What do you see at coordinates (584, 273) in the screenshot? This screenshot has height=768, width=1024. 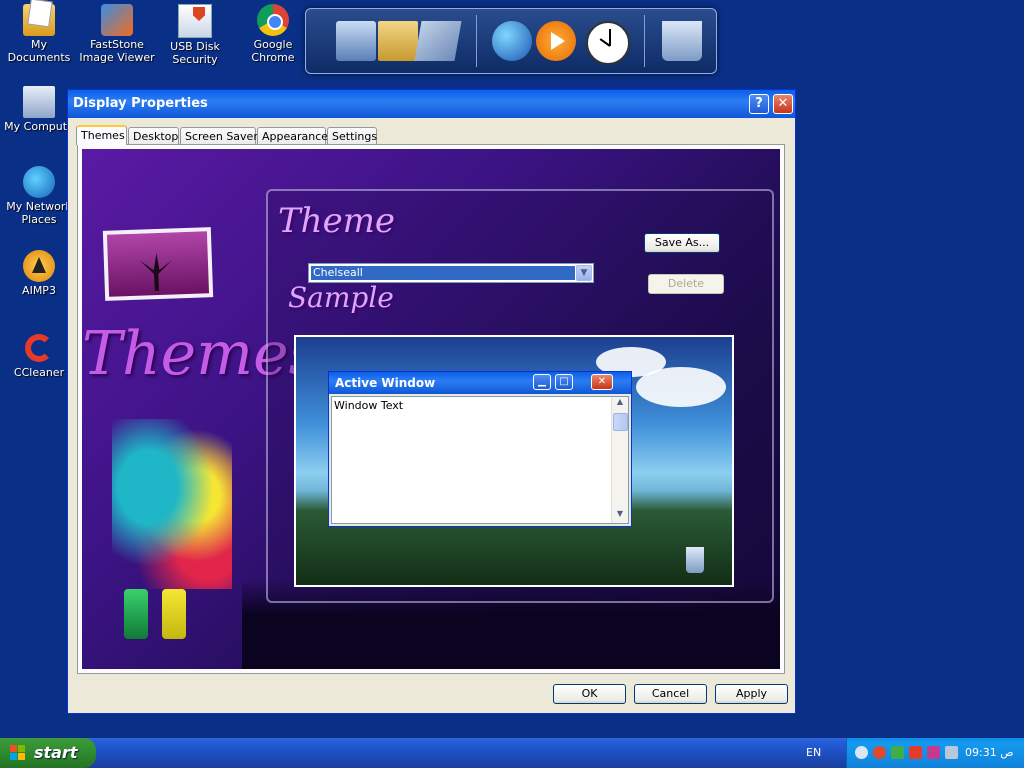 I see `chevron-down-icon: ▼` at bounding box center [584, 273].